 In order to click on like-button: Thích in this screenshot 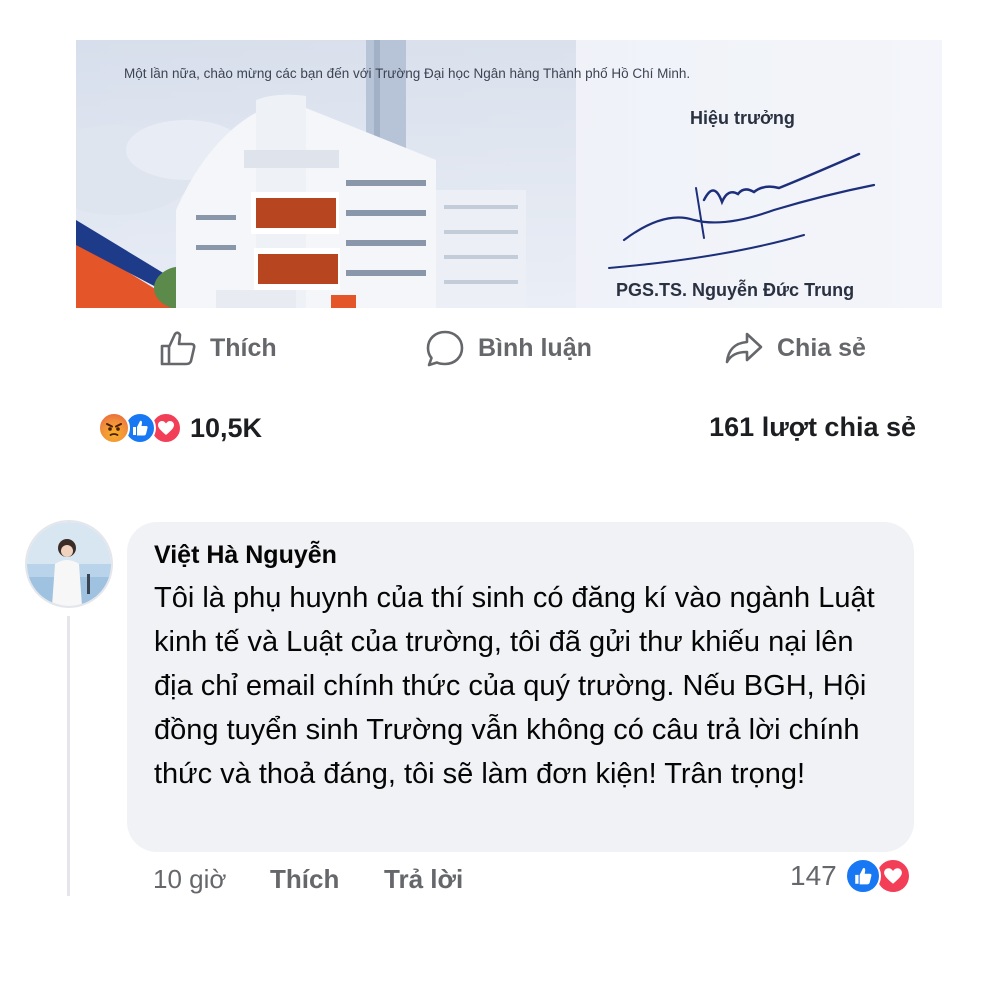, I will do `click(217, 348)`.